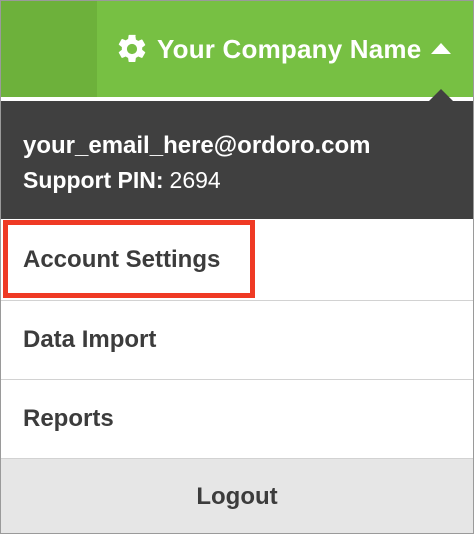  What do you see at coordinates (441, 95) in the screenshot?
I see `dropdown-pointer` at bounding box center [441, 95].